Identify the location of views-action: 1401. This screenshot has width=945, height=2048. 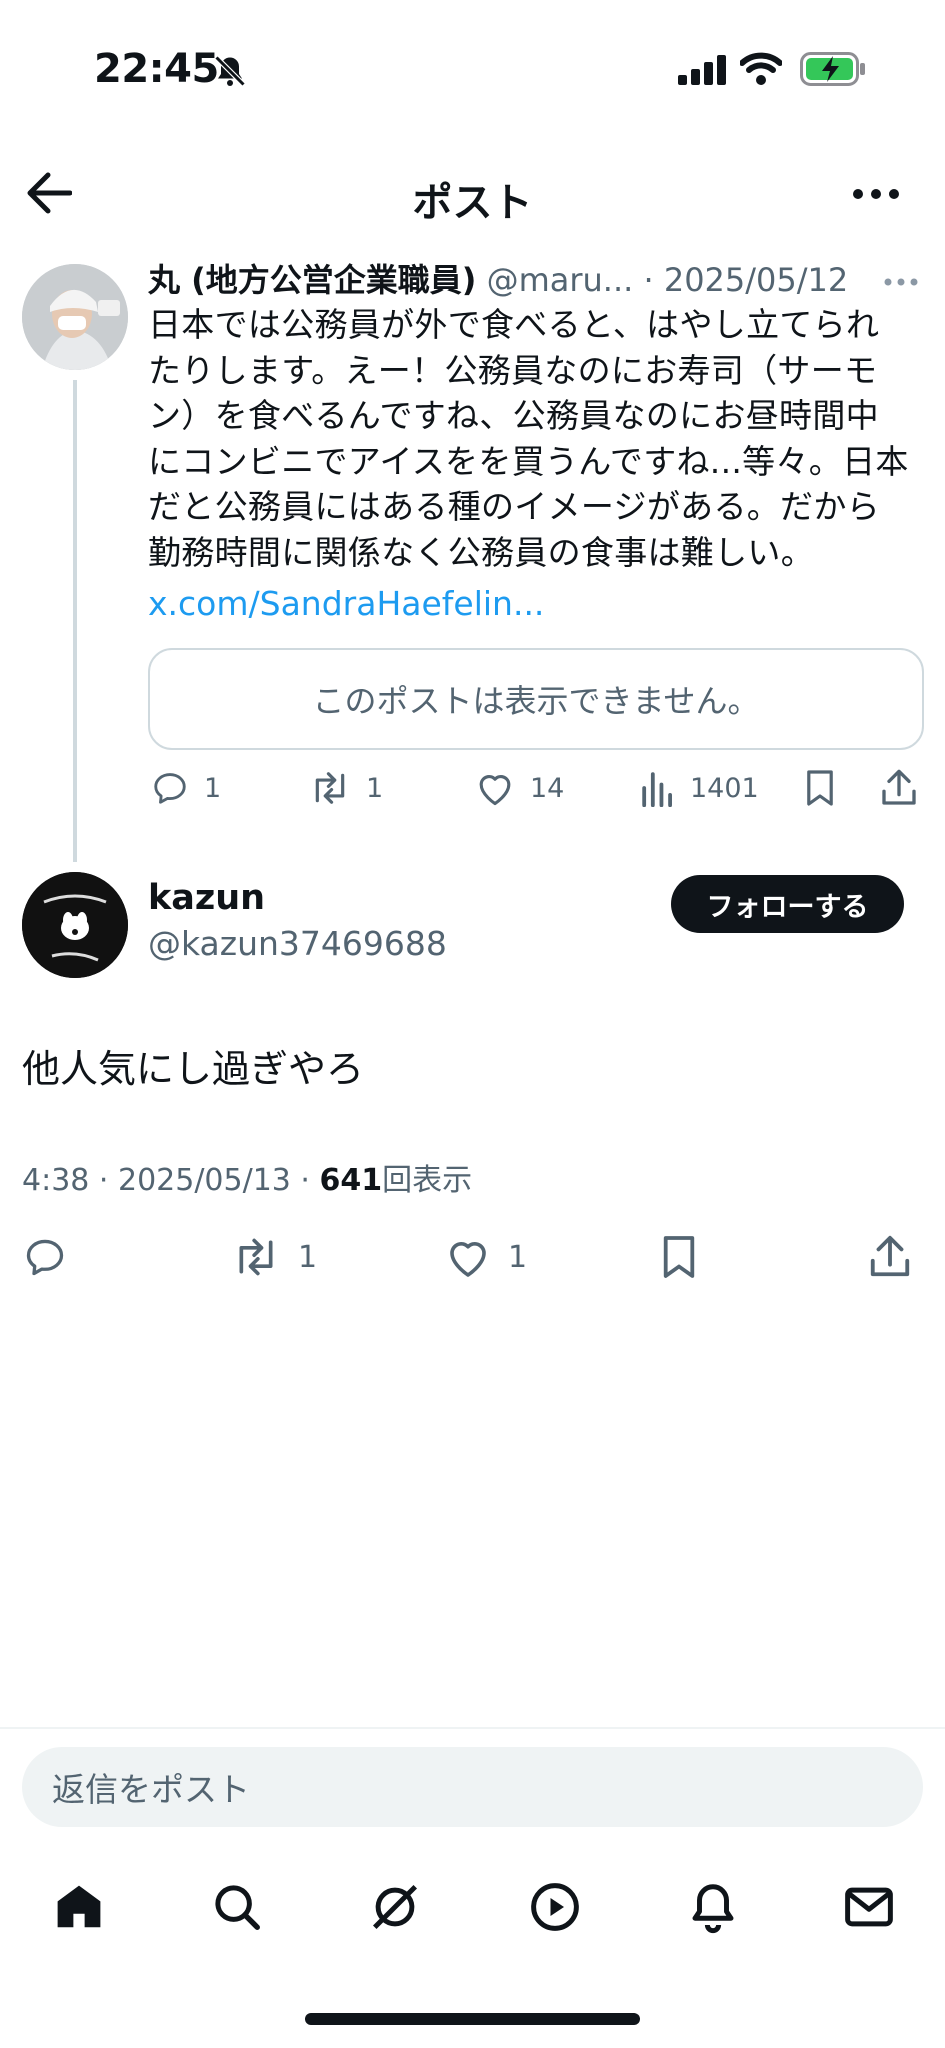
(699, 788).